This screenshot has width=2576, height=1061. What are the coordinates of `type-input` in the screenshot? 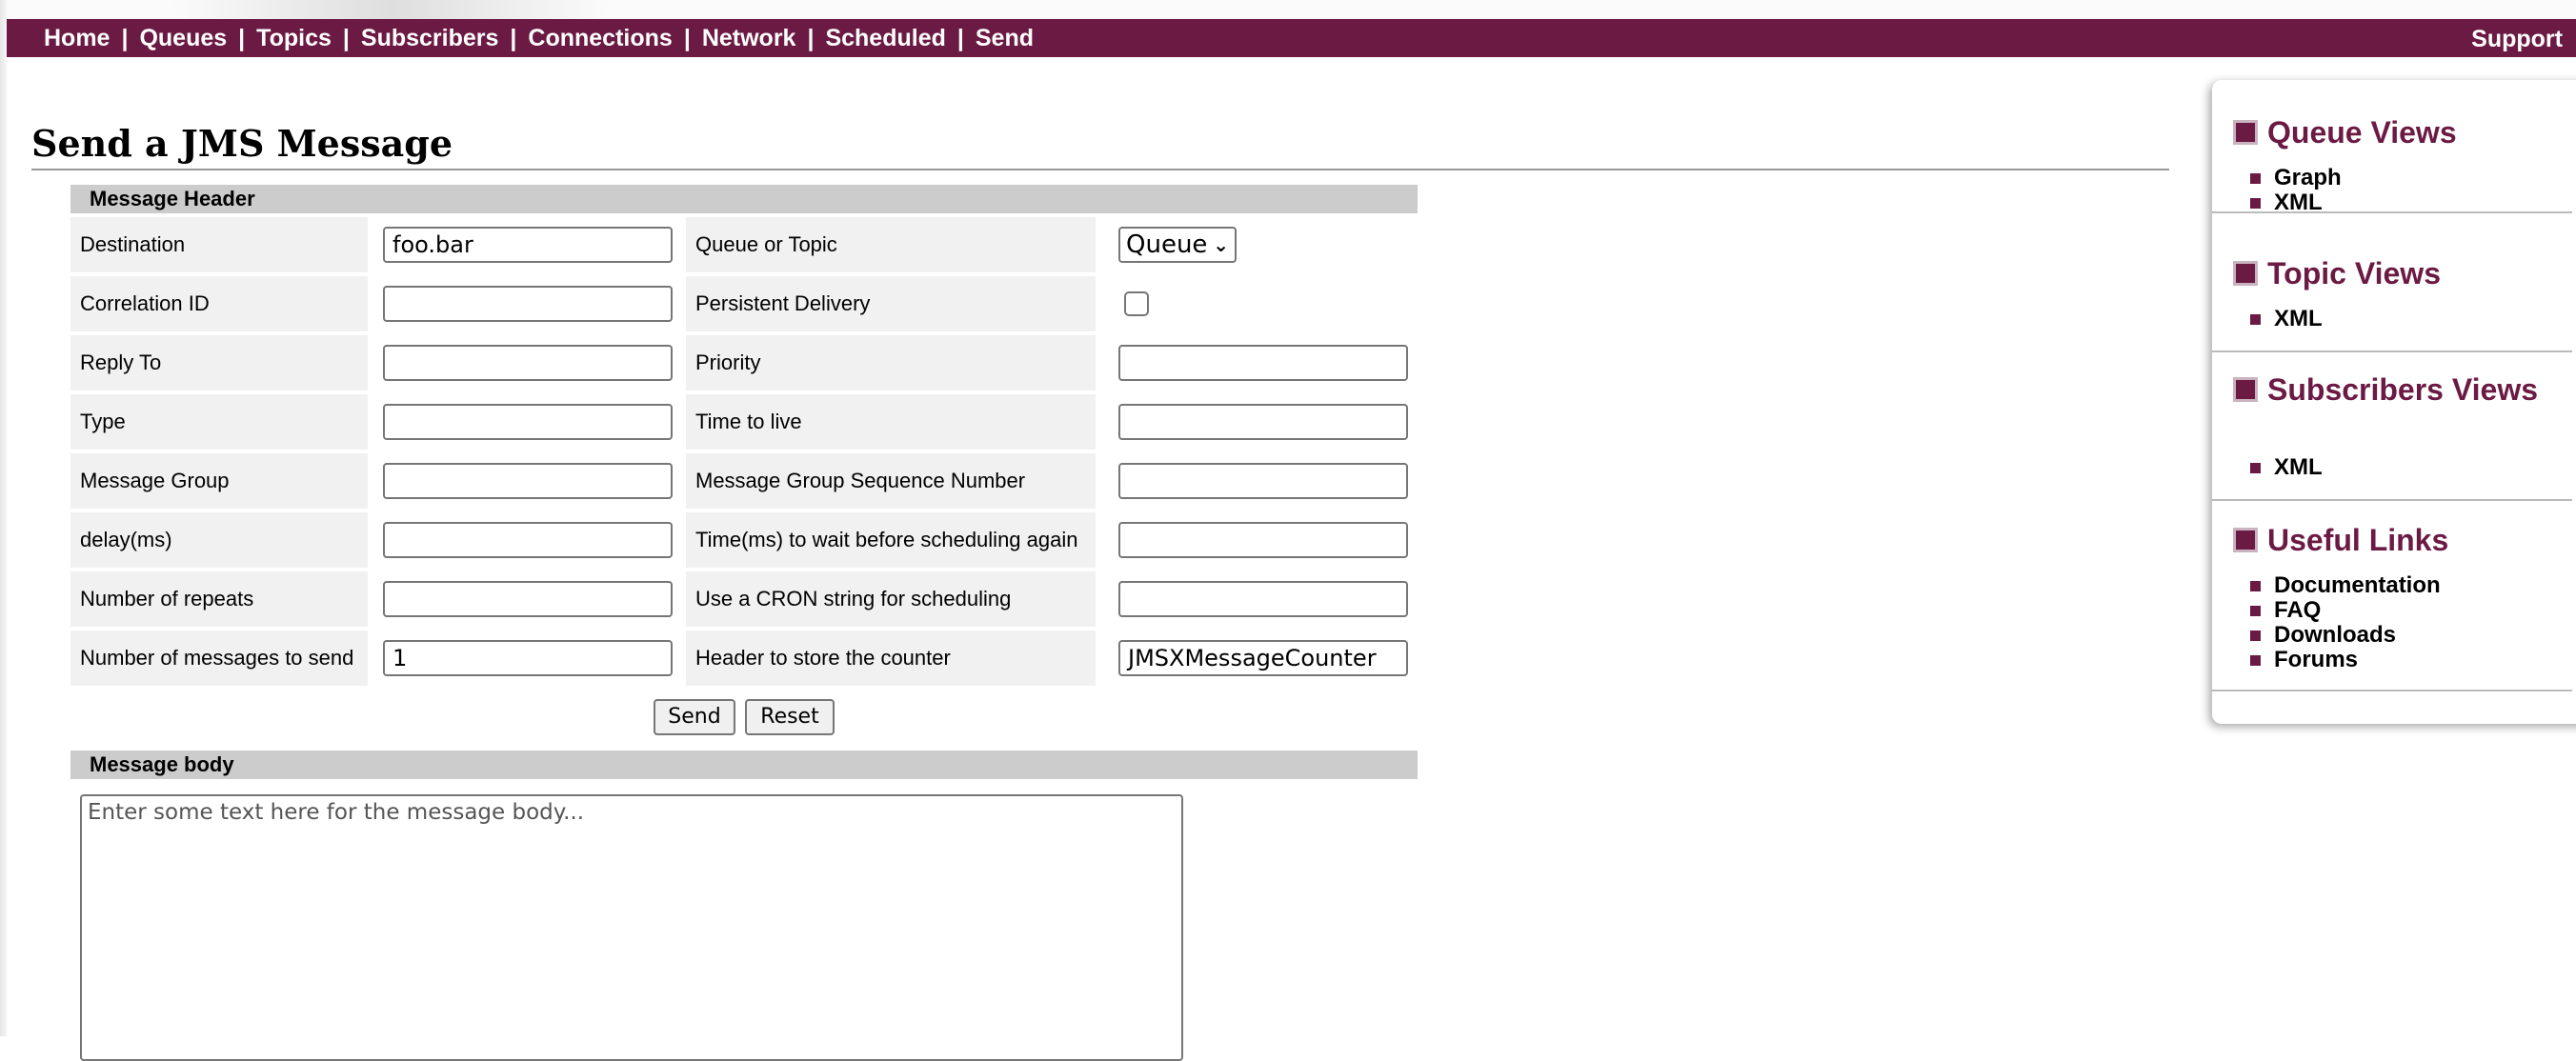 It's located at (528, 422).